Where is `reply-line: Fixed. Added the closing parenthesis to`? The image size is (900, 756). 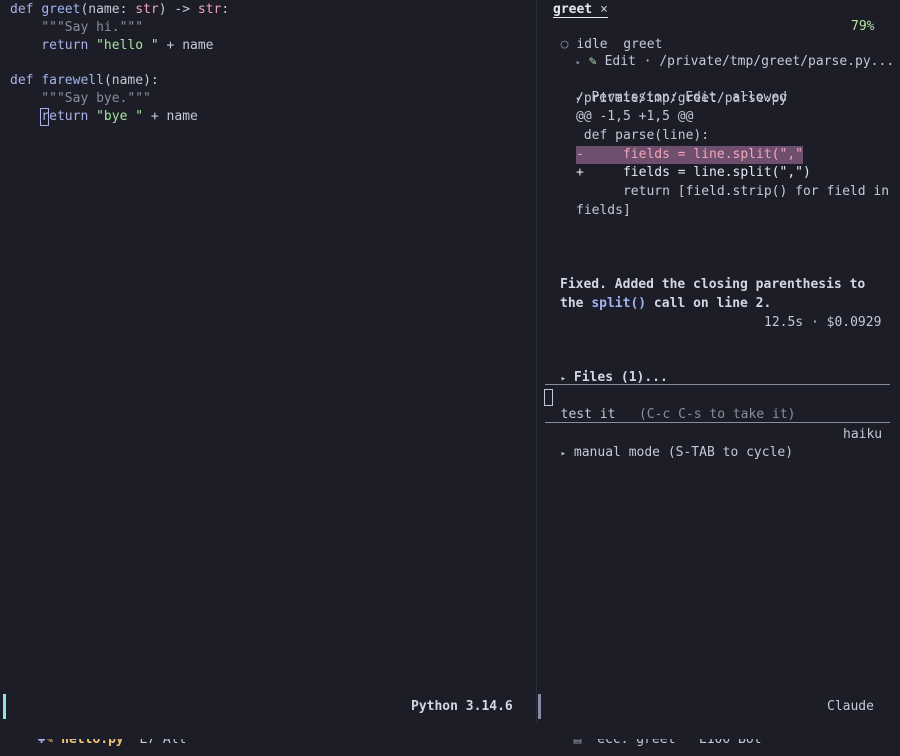
reply-line: Fixed. Added the closing parenthesis to is located at coordinates (713, 284).